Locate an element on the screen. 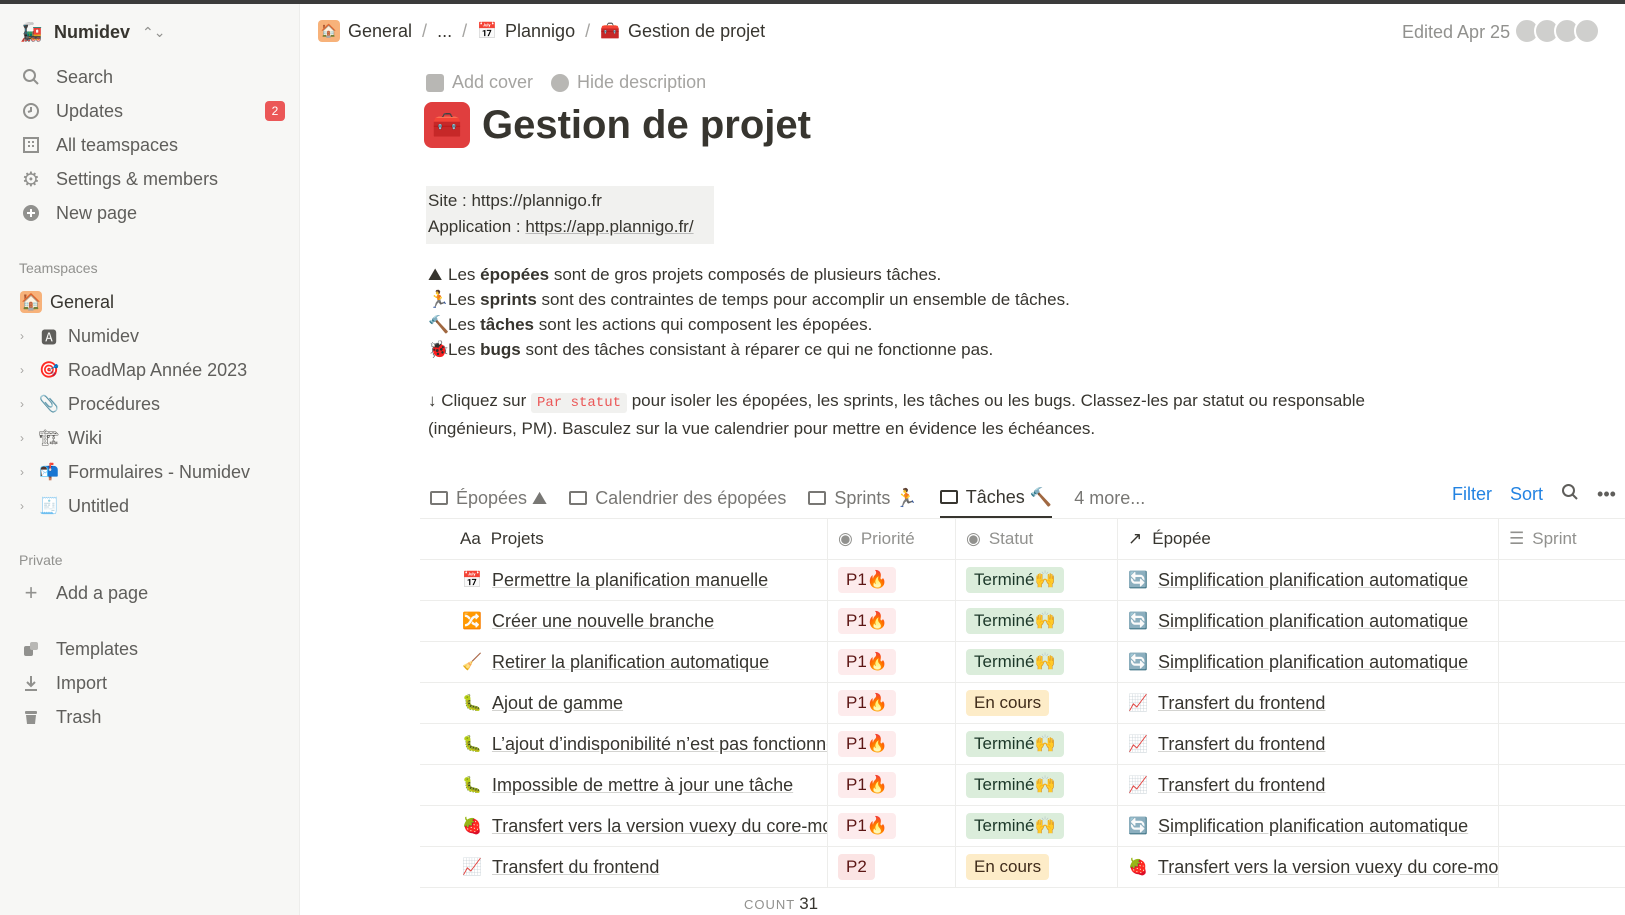 The height and width of the screenshot is (915, 1625). sidebar-add-page: + Add a page is located at coordinates (152, 593).